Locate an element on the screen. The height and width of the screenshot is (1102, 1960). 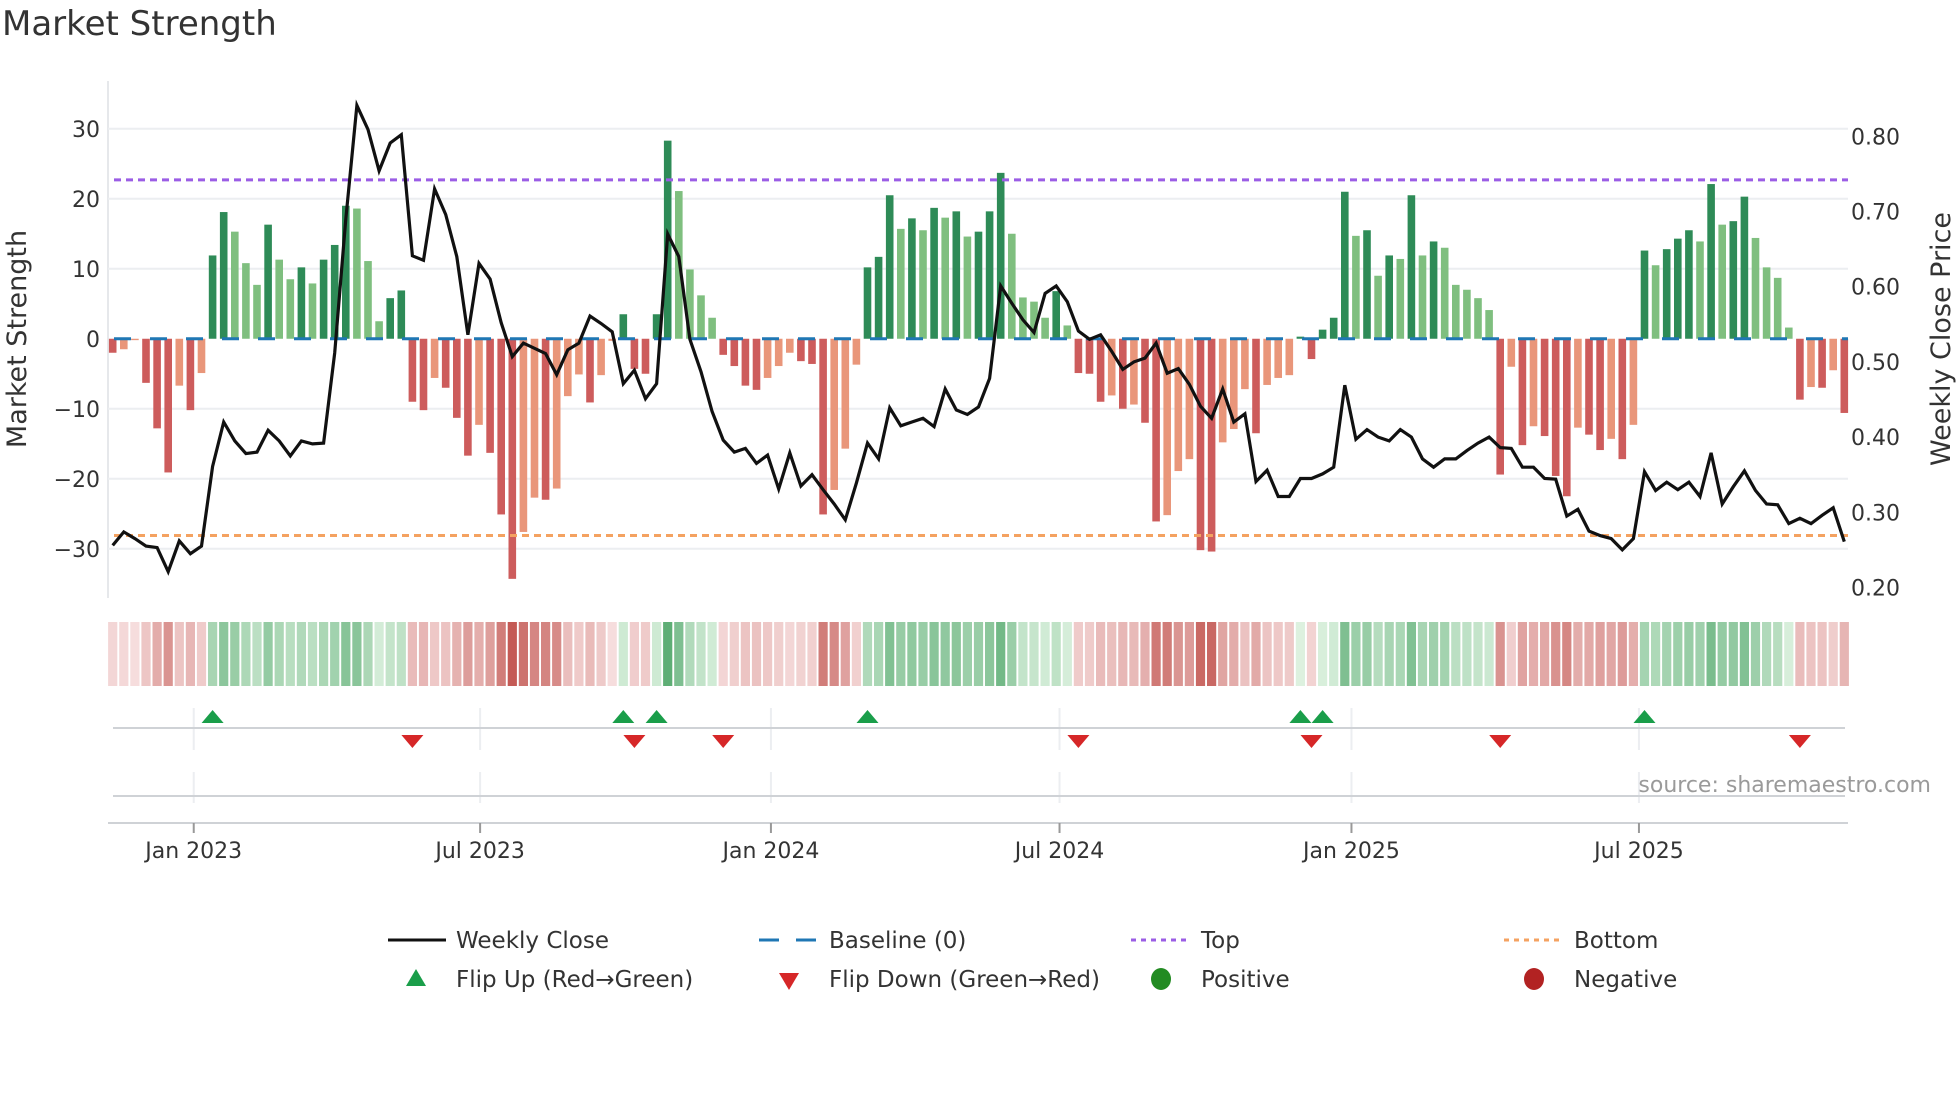
x-tick-label: Jan 2023 is located at coordinates (192, 851).